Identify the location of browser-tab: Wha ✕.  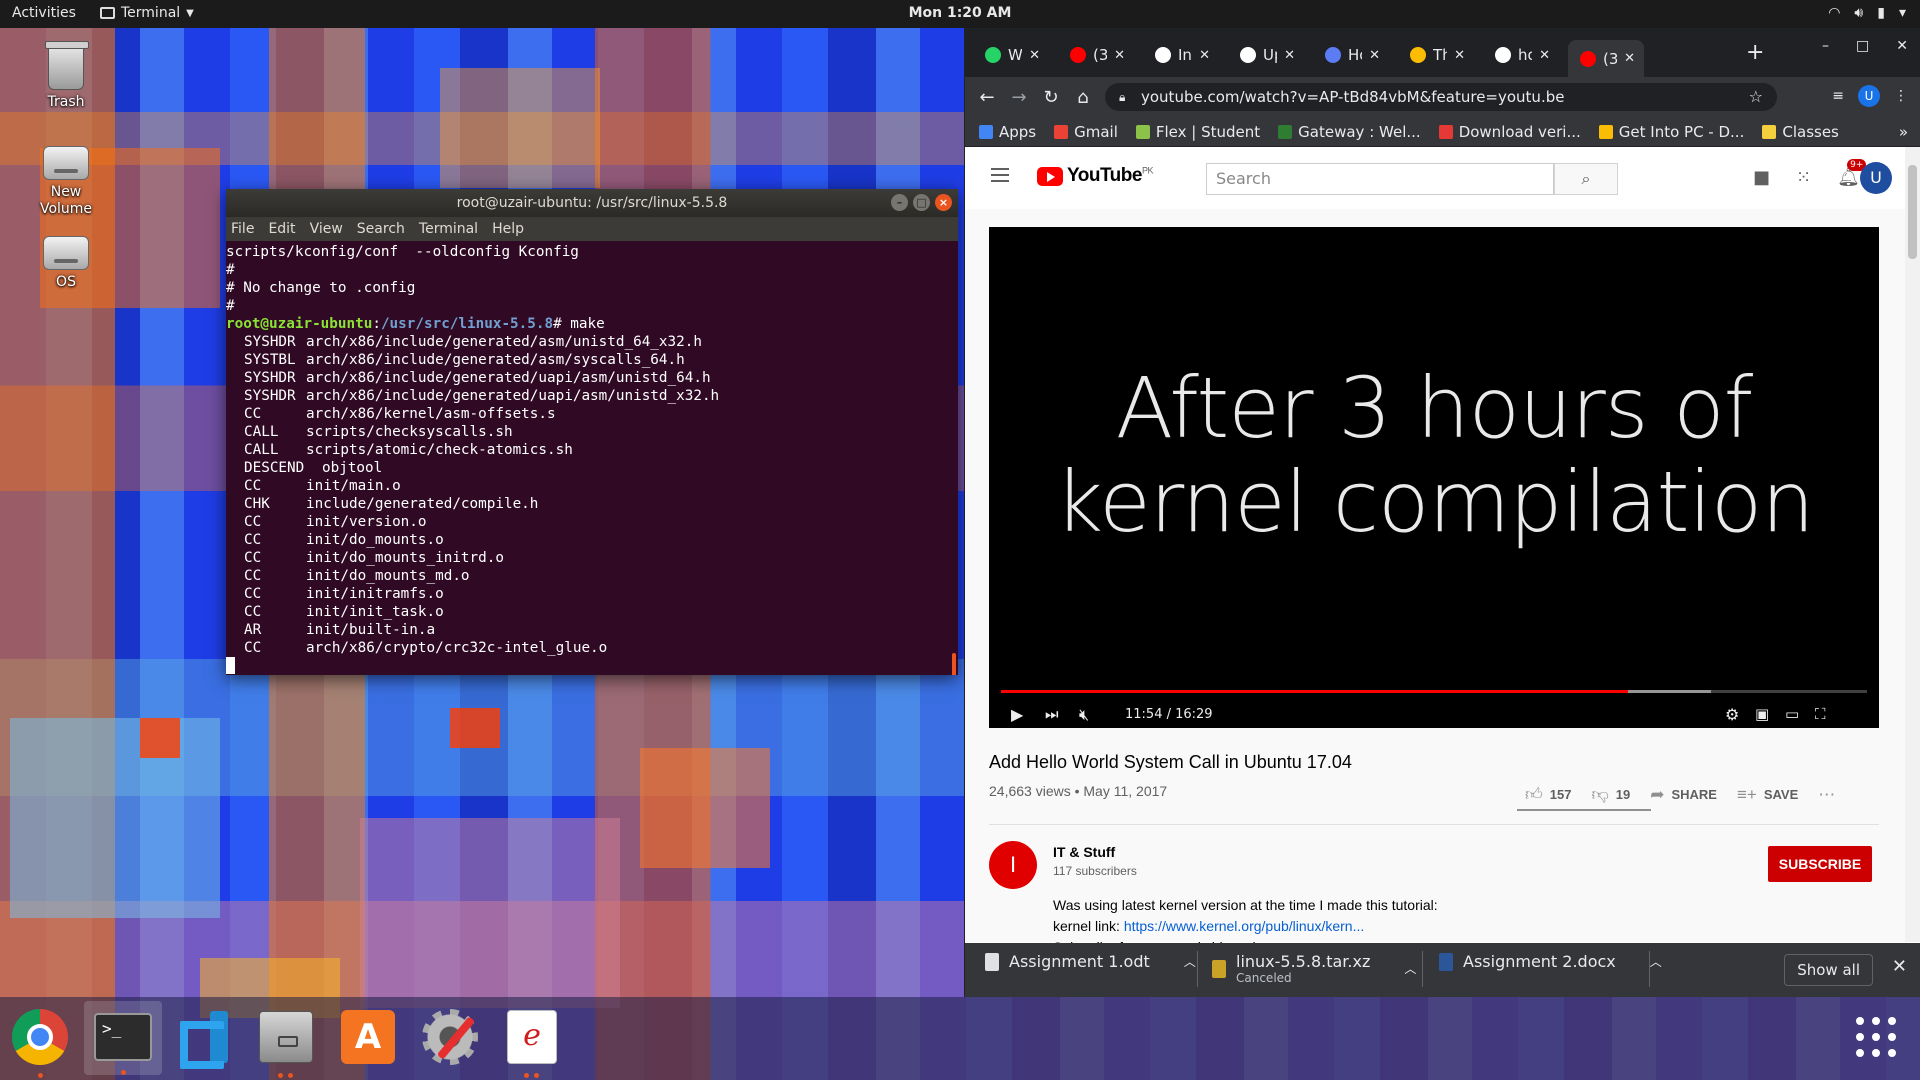
(1011, 55).